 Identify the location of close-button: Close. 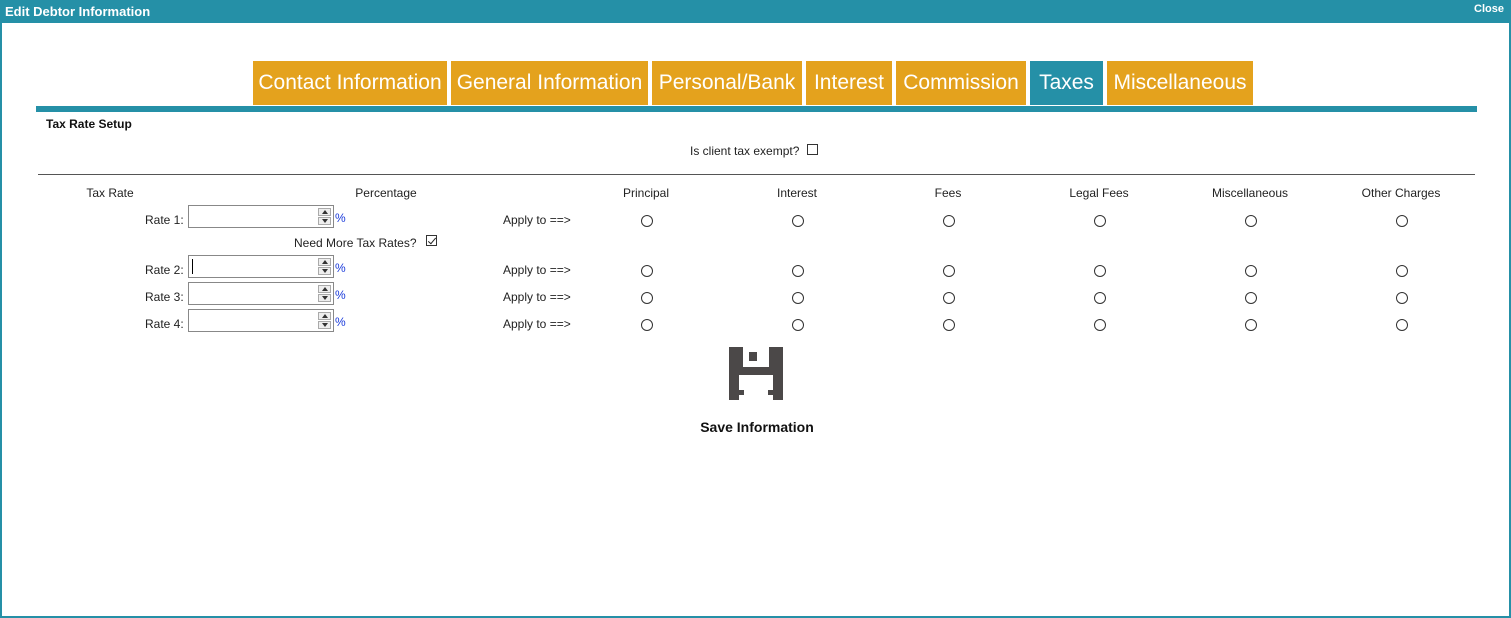
(1489, 9).